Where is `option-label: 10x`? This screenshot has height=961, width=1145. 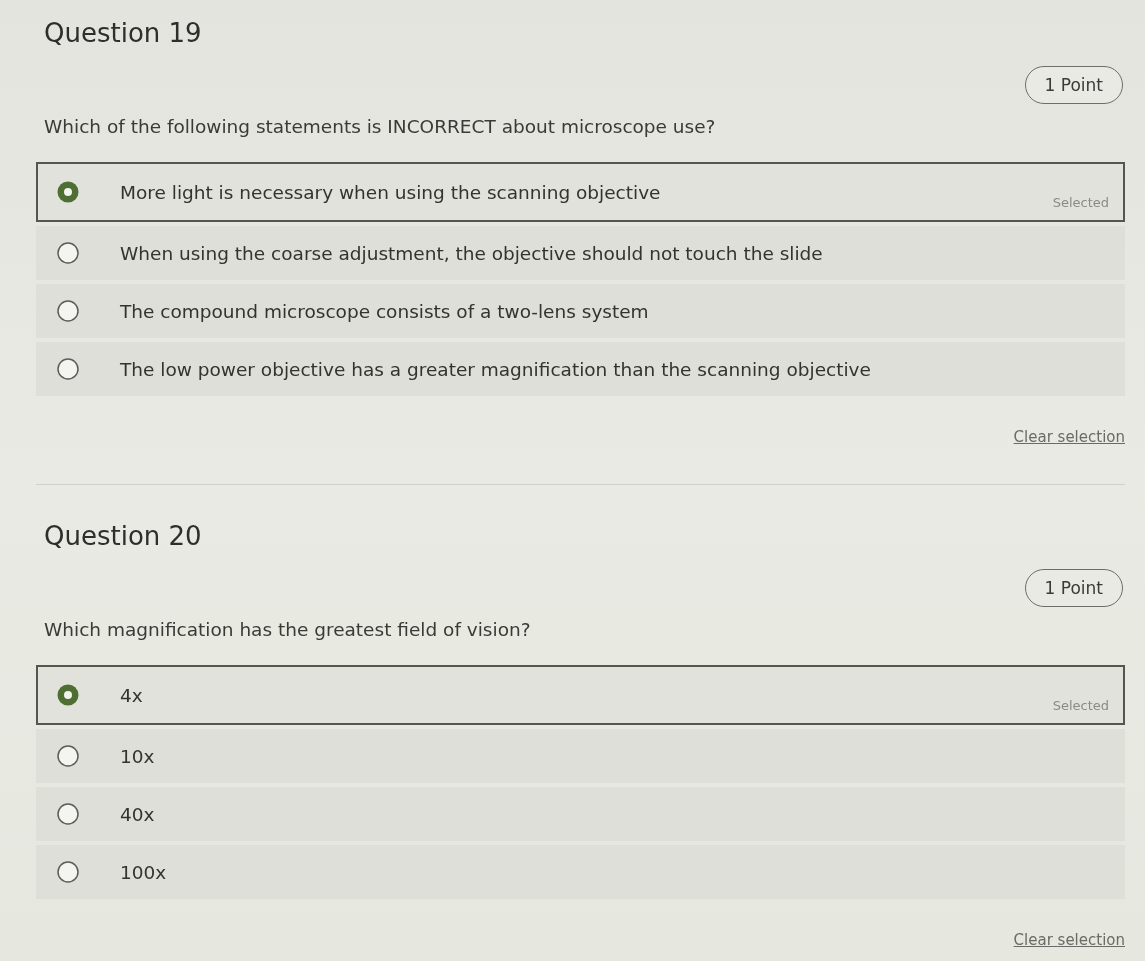
option-label: 10x is located at coordinates (138, 756).